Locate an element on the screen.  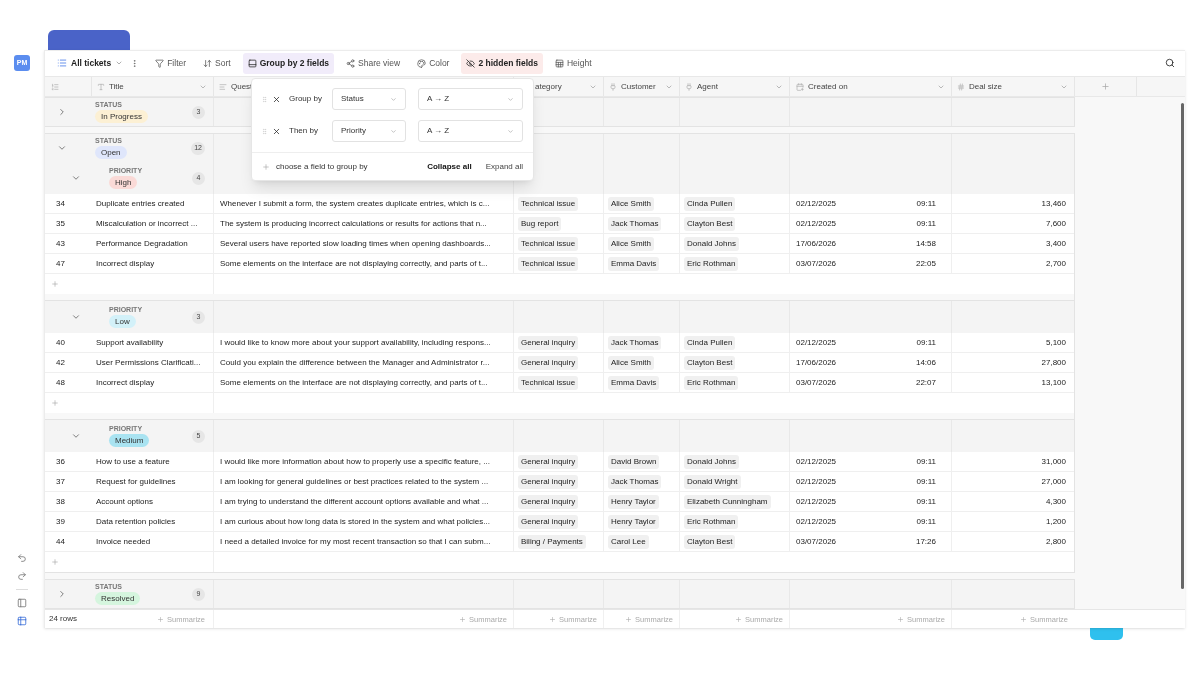
row-count: 24 rows is located at coordinates (63, 619).